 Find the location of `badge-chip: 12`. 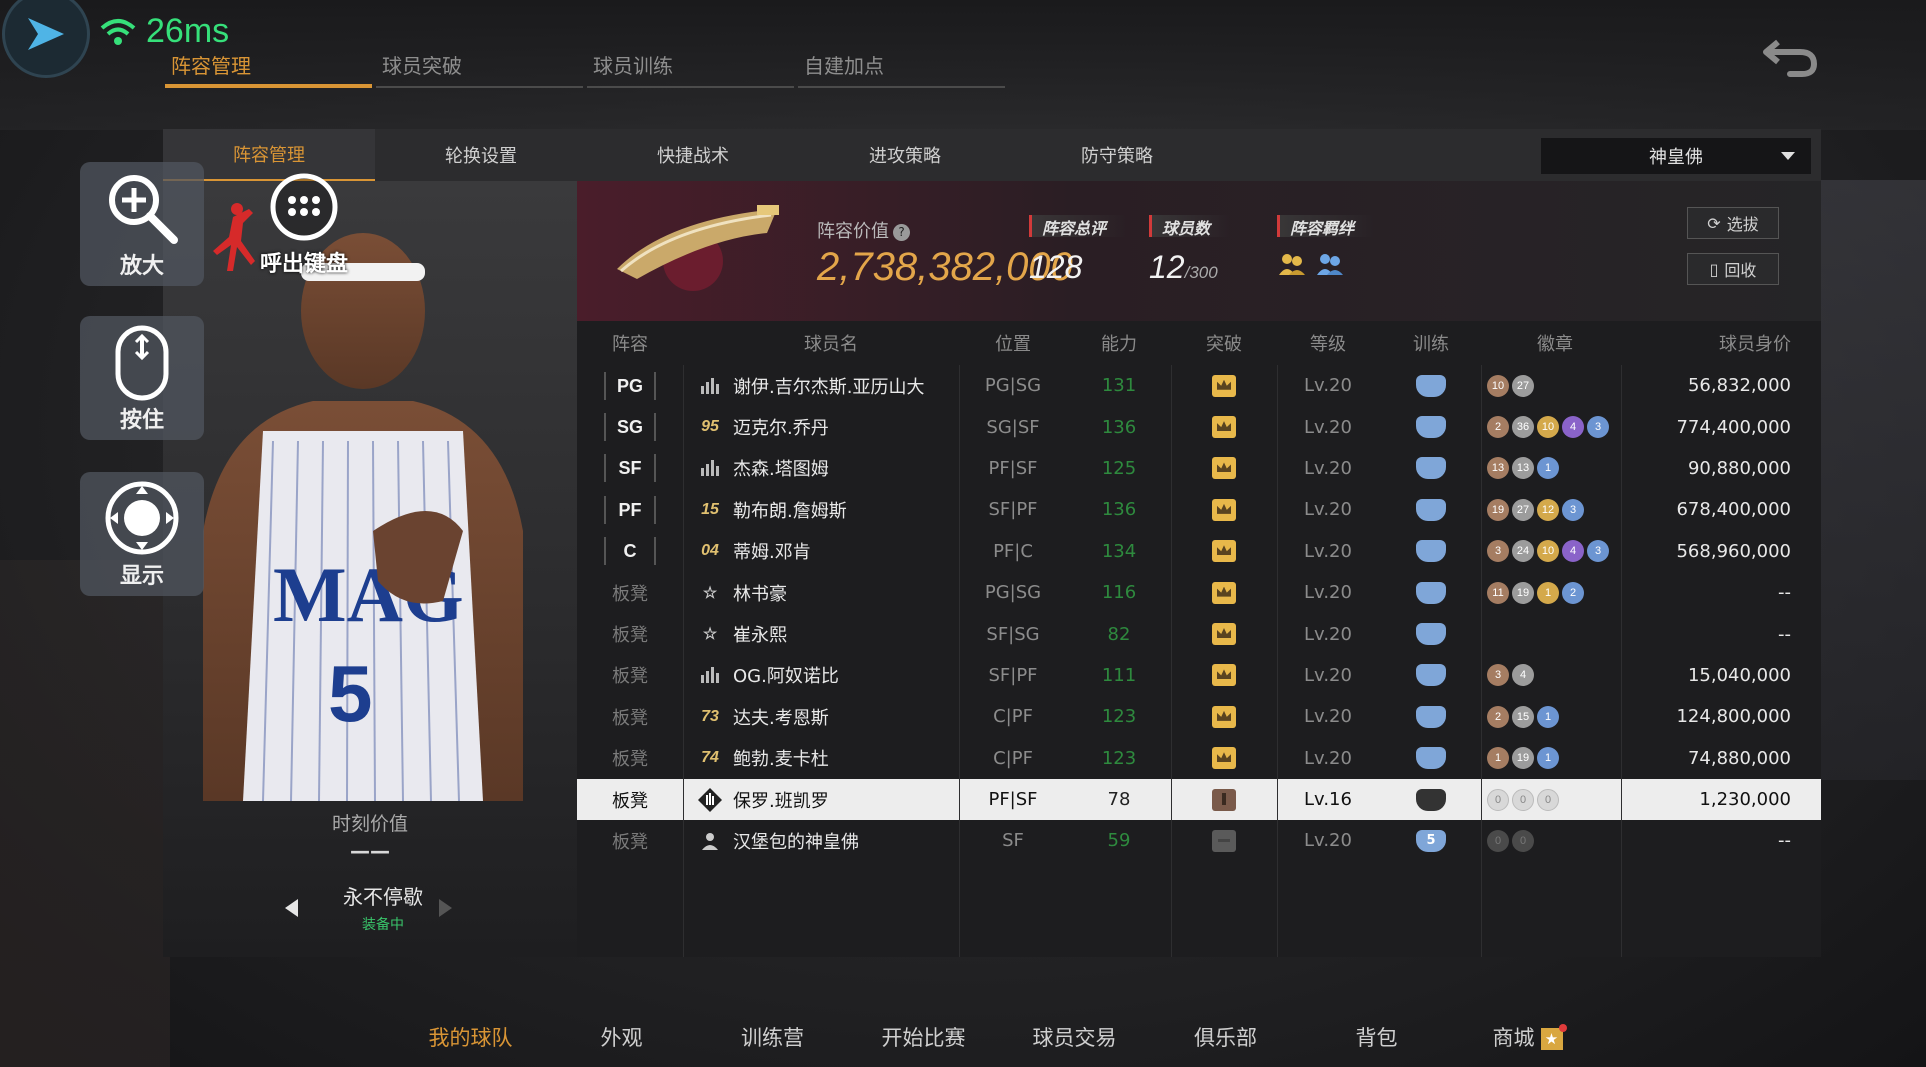

badge-chip: 12 is located at coordinates (1548, 509).